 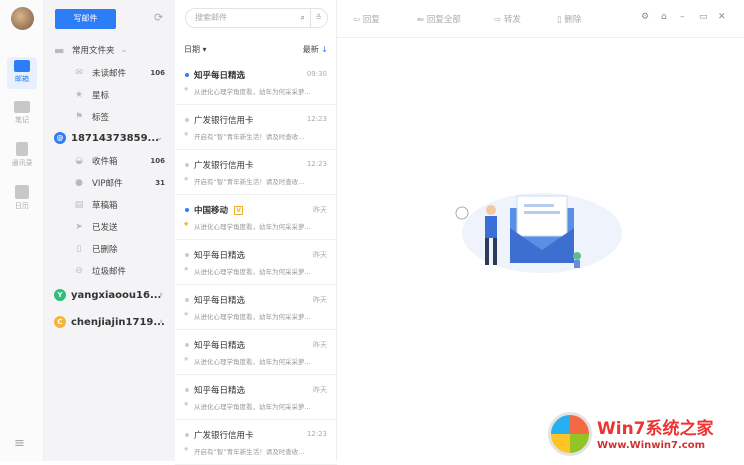 I want to click on inbox-count: 106, so click(x=157, y=161).